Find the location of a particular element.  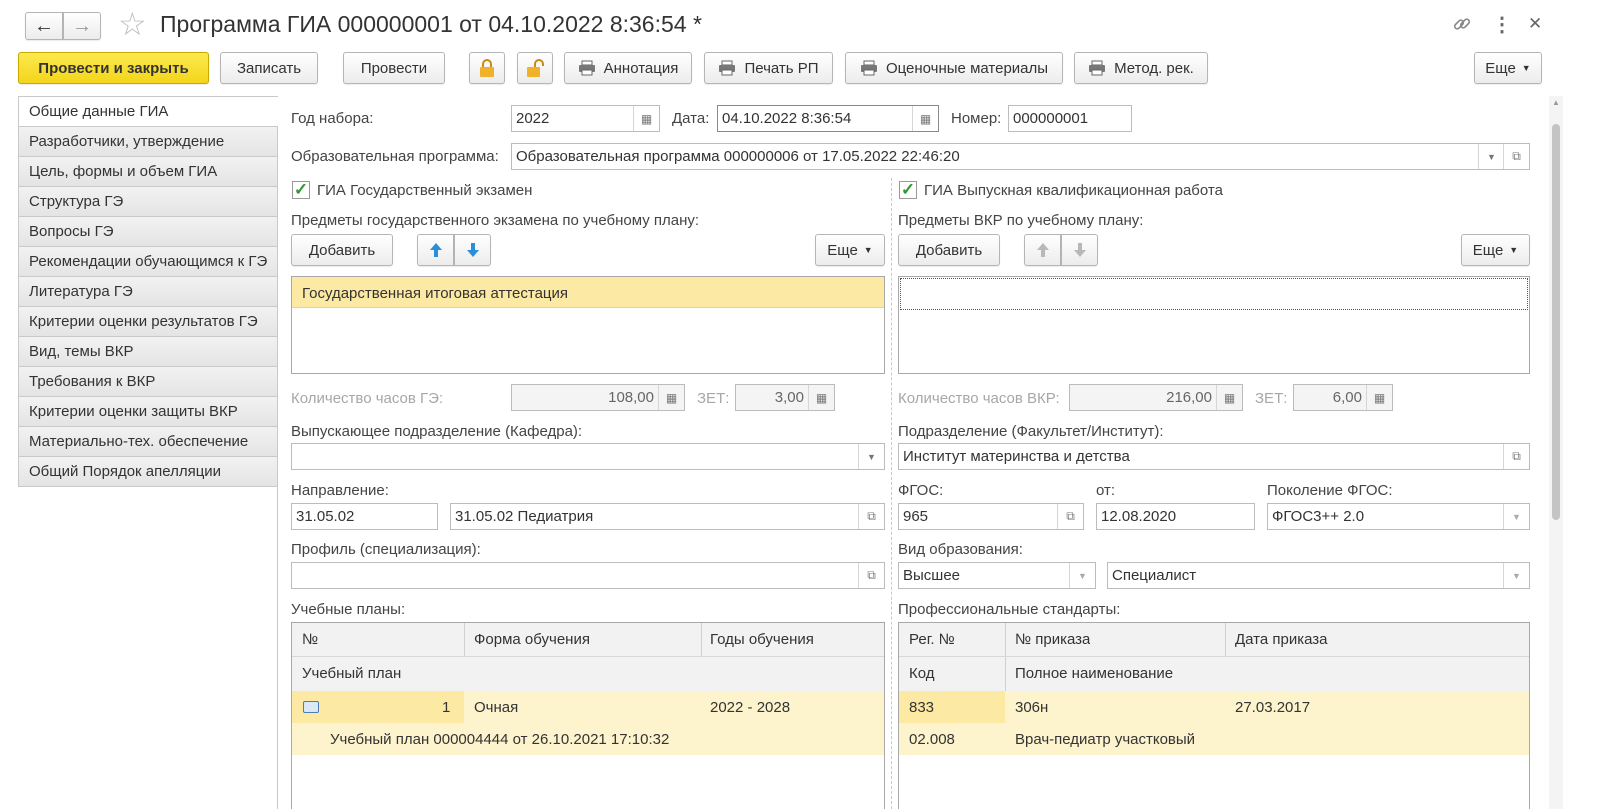

header-reg: Рег. № is located at coordinates (932, 639).